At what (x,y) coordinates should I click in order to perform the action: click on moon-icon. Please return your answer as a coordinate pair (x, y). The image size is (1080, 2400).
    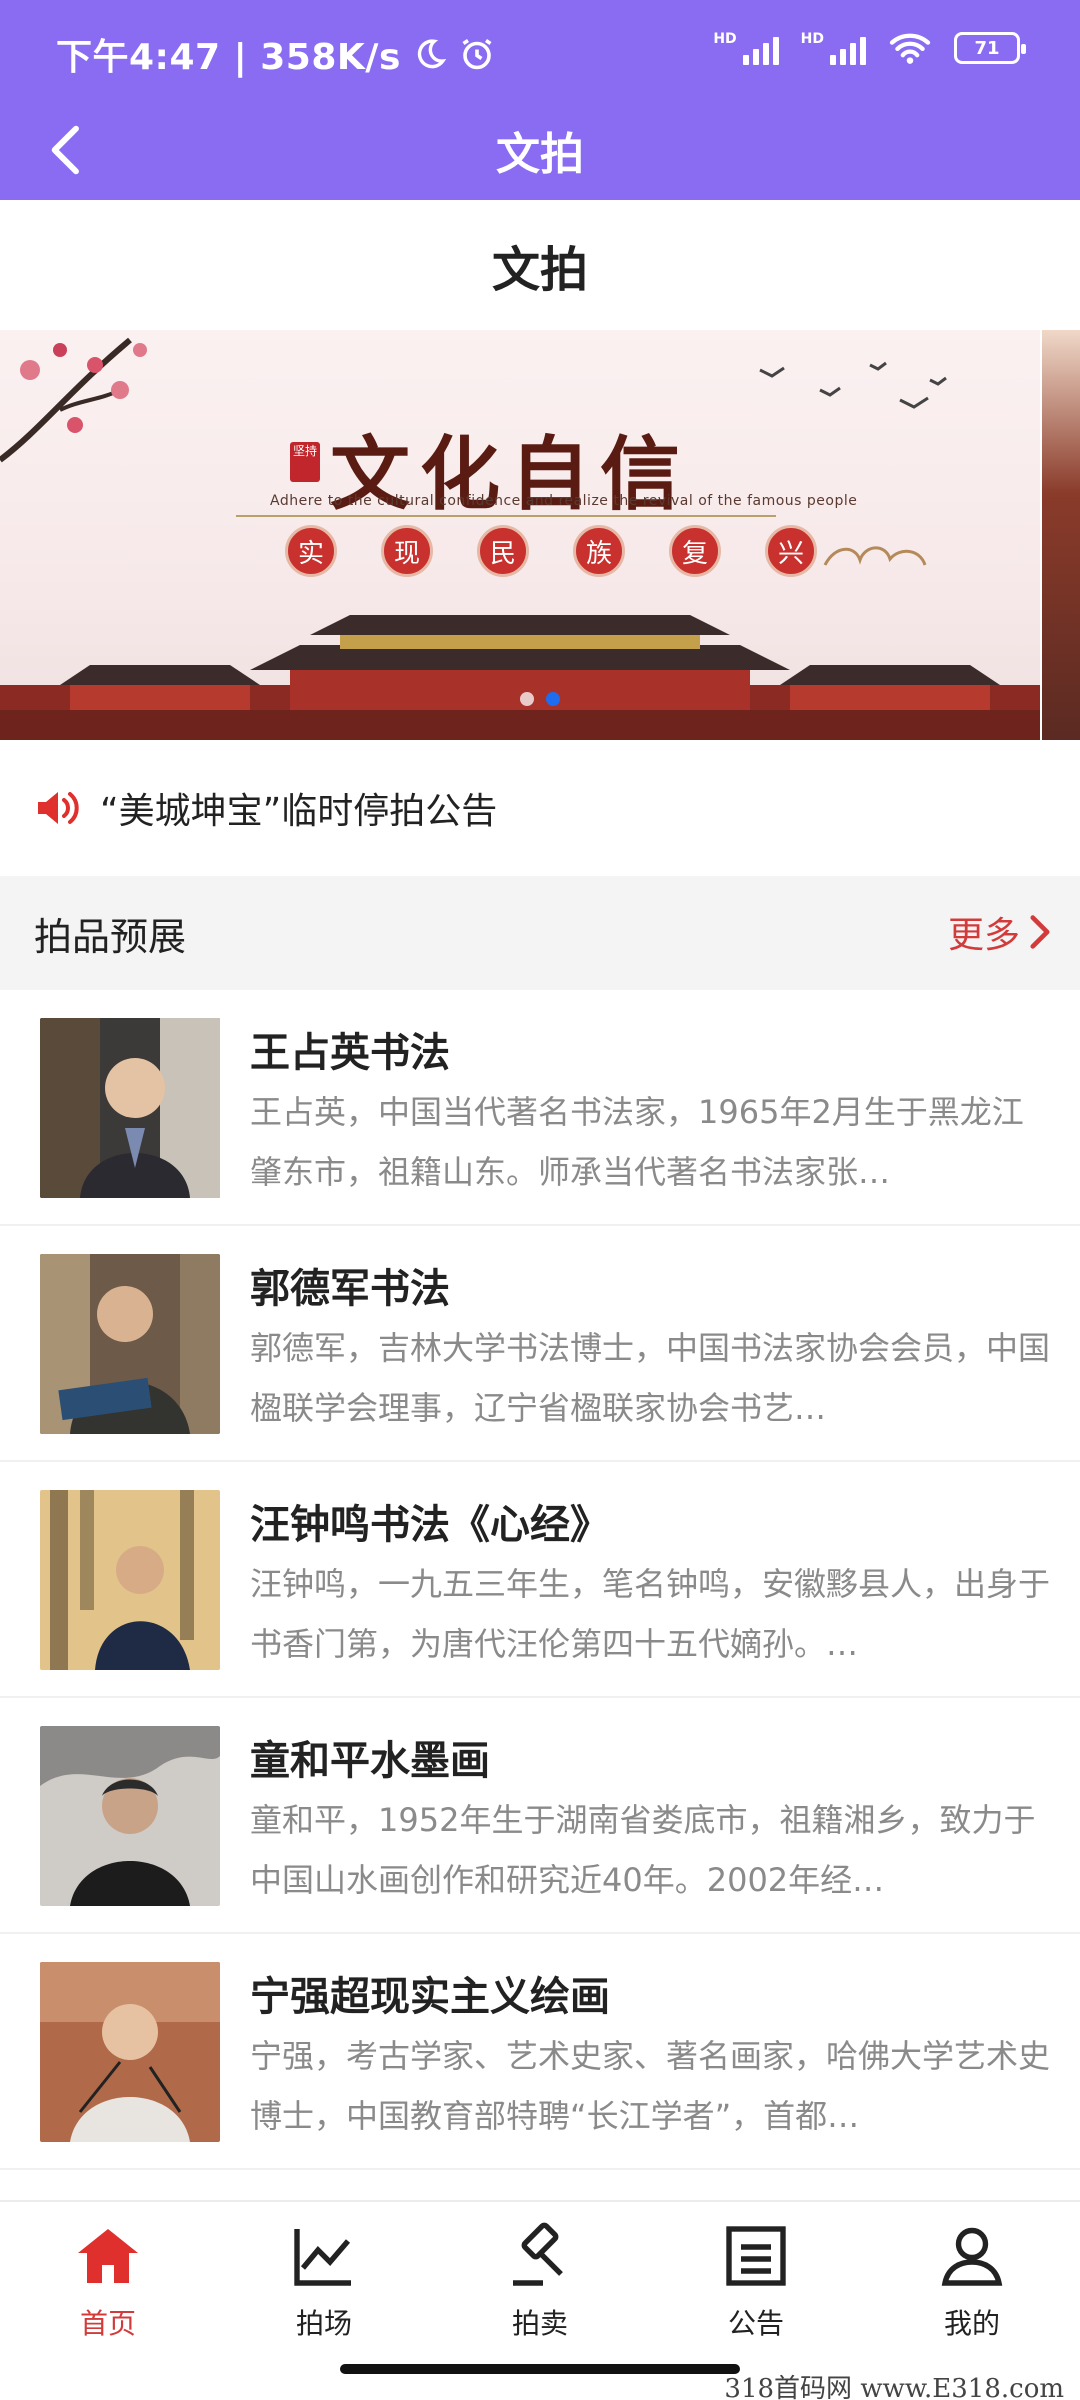
    Looking at the image, I should click on (432, 54).